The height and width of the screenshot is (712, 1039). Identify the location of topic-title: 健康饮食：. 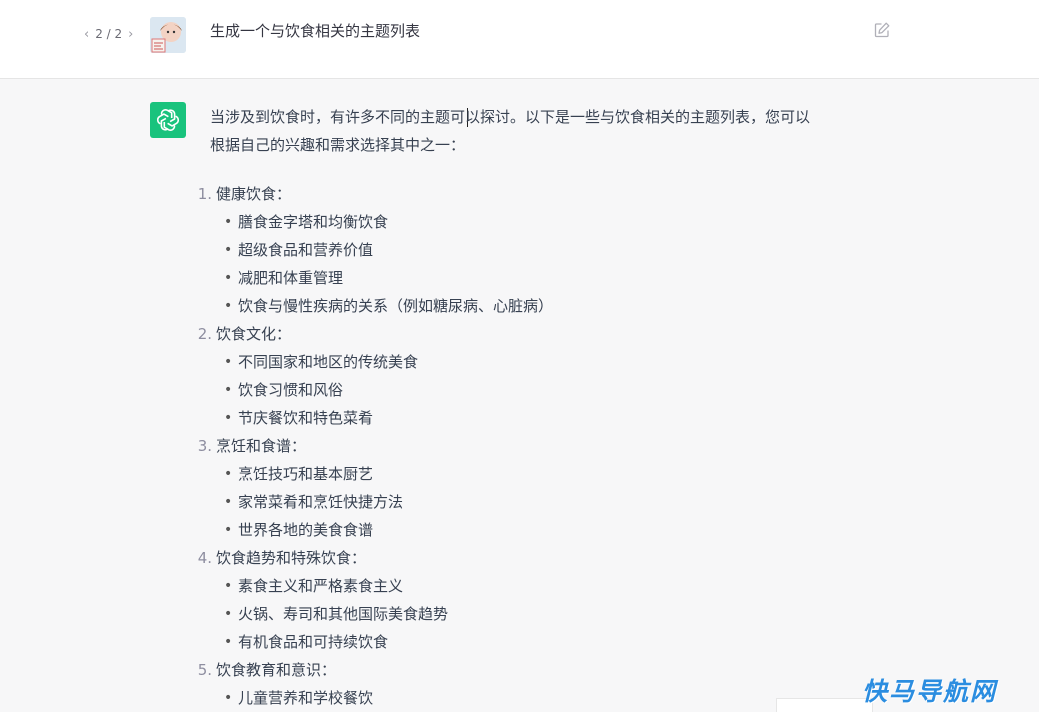
(254, 194).